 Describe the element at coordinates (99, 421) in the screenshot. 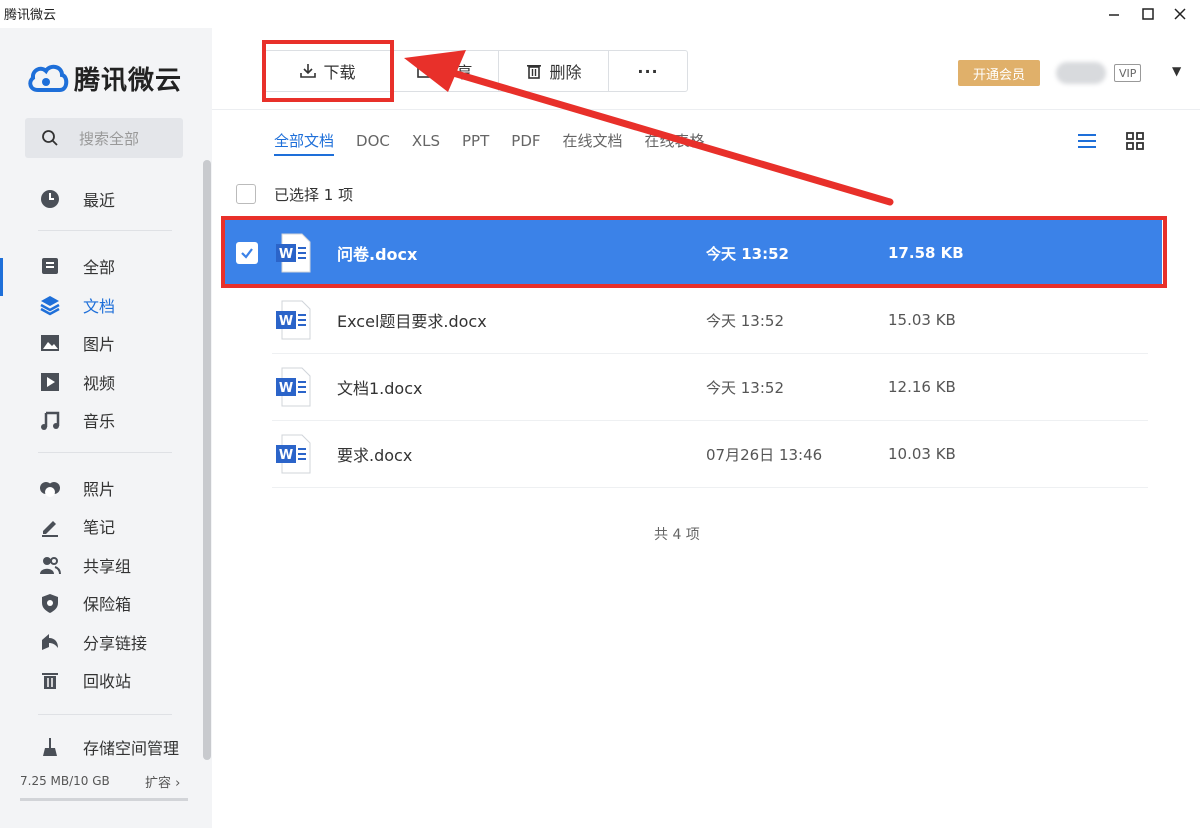

I see `sidebar-item-label: 音乐` at that location.